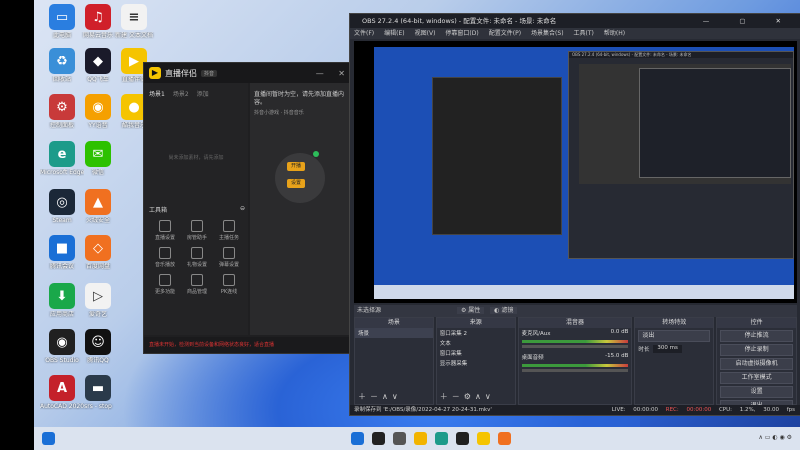  What do you see at coordinates (507, 310) in the screenshot?
I see `filters-label: 滤镜` at bounding box center [507, 310].